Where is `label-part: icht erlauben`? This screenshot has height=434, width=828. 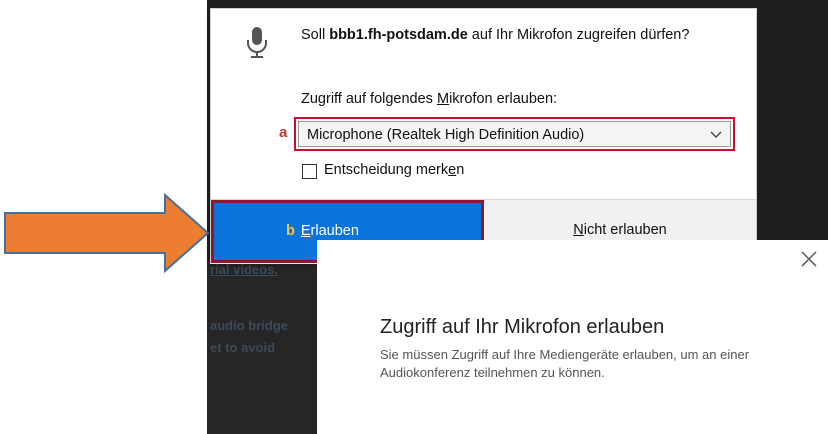
label-part: icht erlauben is located at coordinates (625, 230).